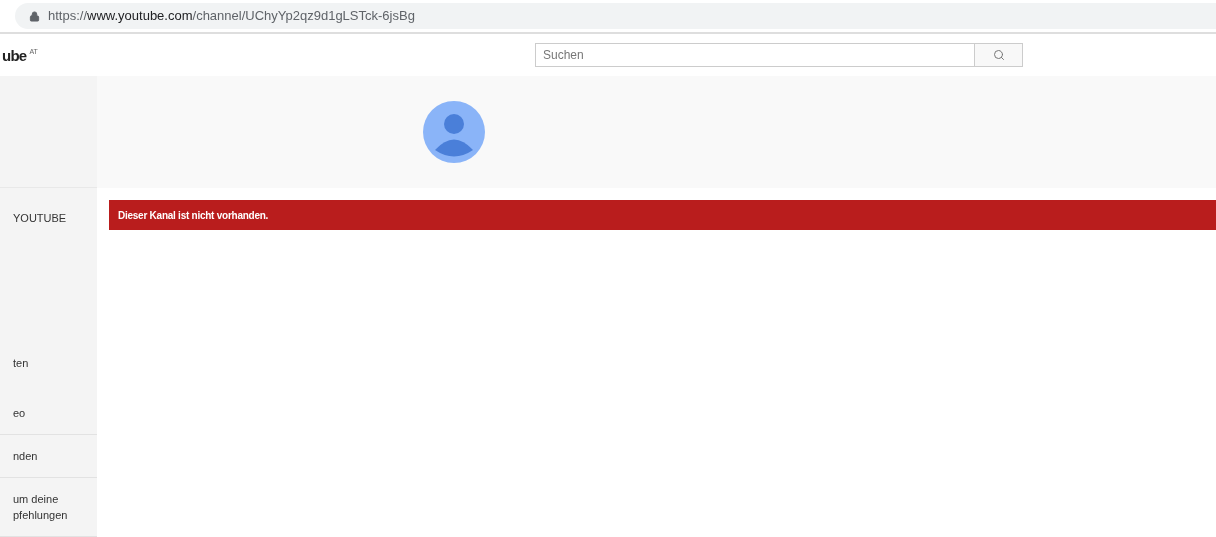 This screenshot has width=1216, height=537. Describe the element at coordinates (14, 55) in the screenshot. I see `logo-text: ube` at that location.